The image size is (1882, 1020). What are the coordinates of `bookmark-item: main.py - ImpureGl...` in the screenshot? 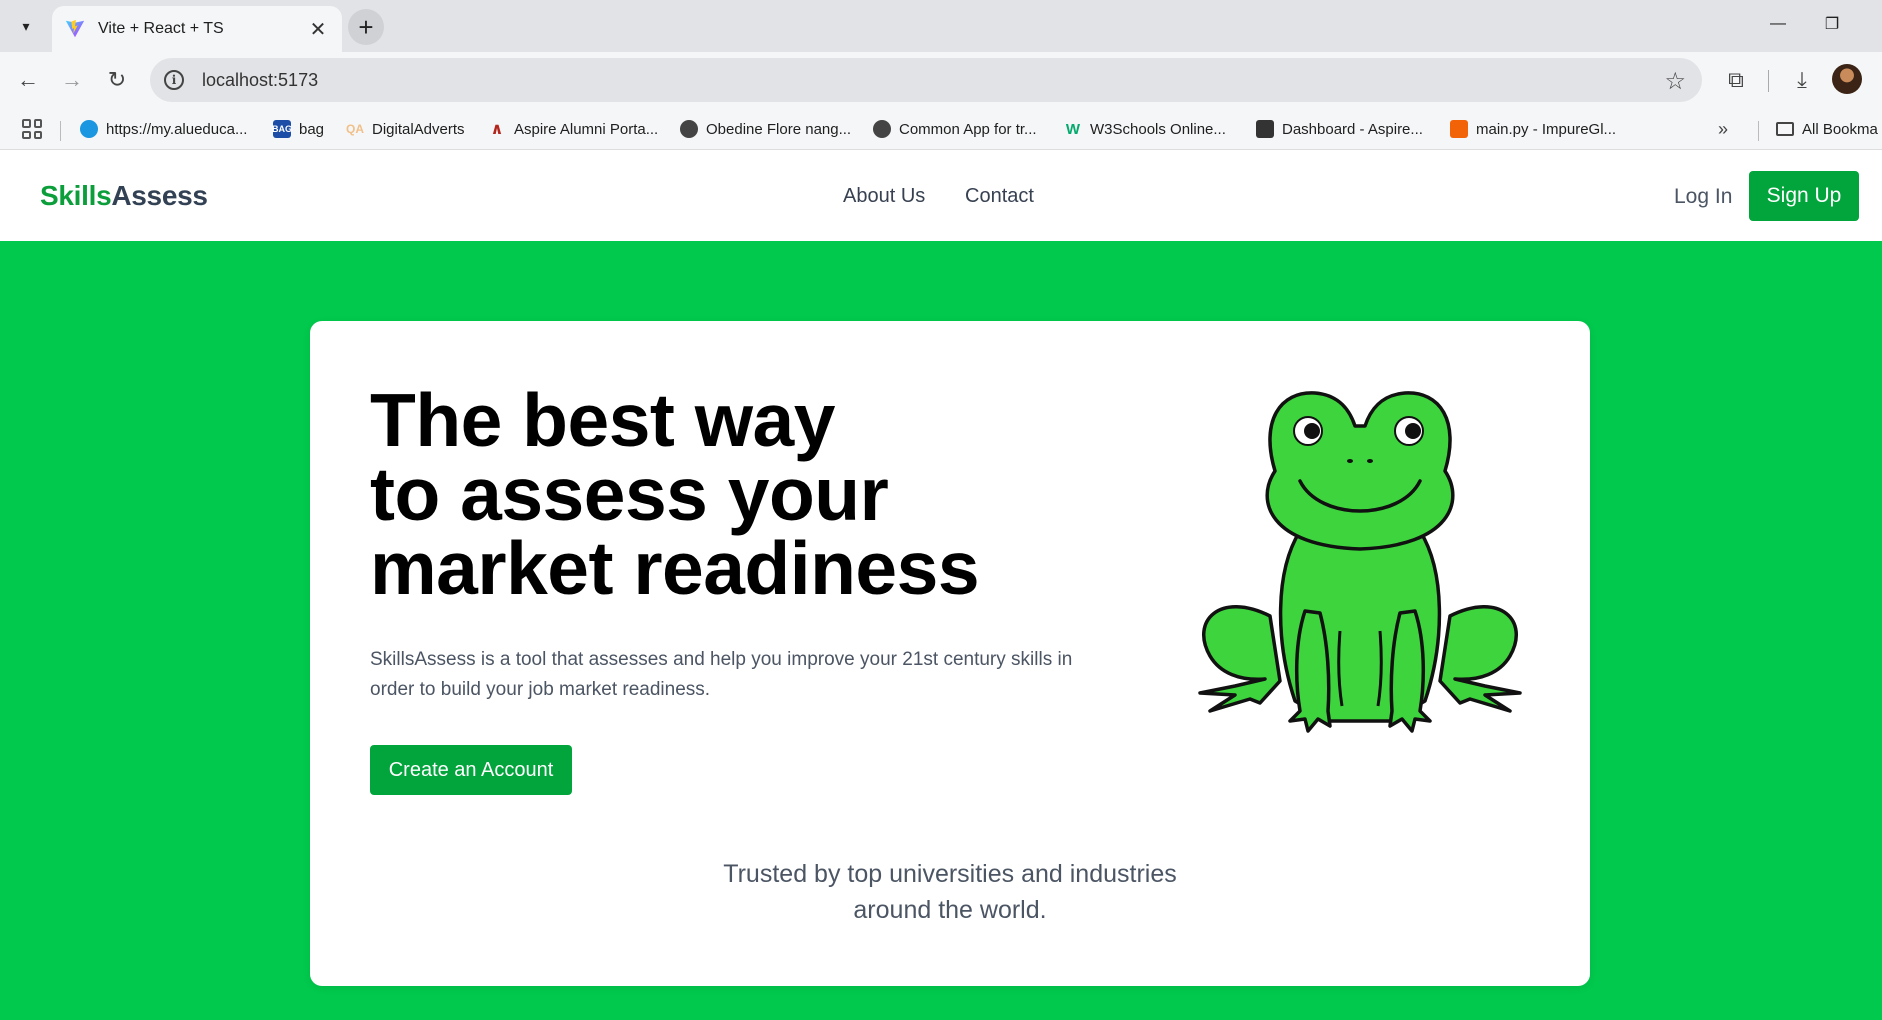 It's located at (1533, 129).